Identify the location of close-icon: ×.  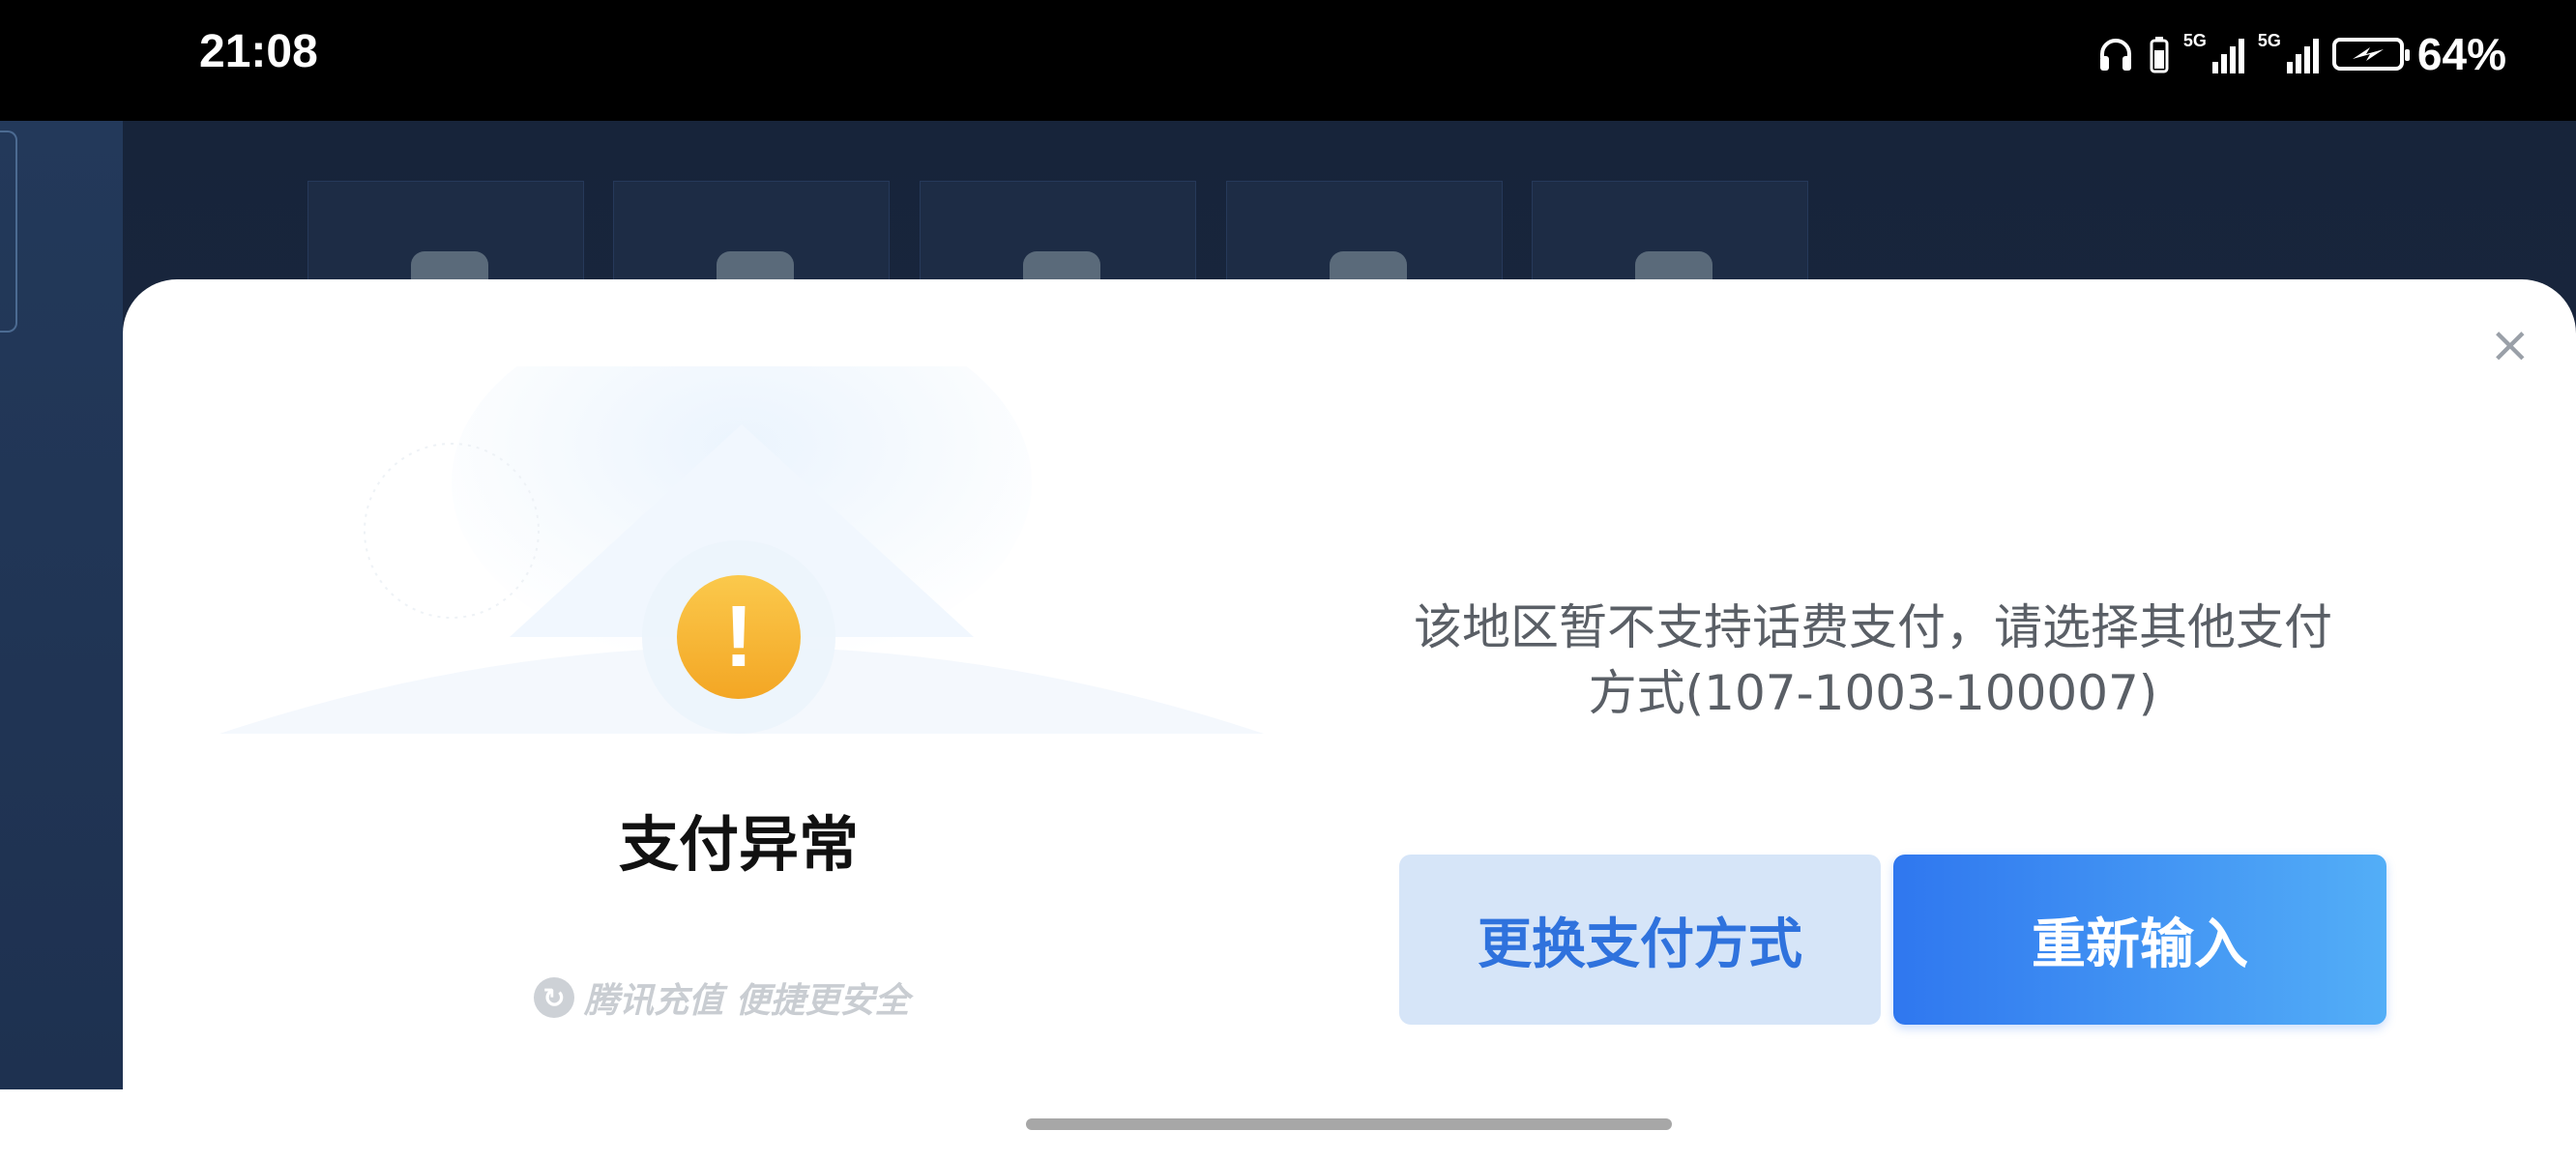
(2510, 345).